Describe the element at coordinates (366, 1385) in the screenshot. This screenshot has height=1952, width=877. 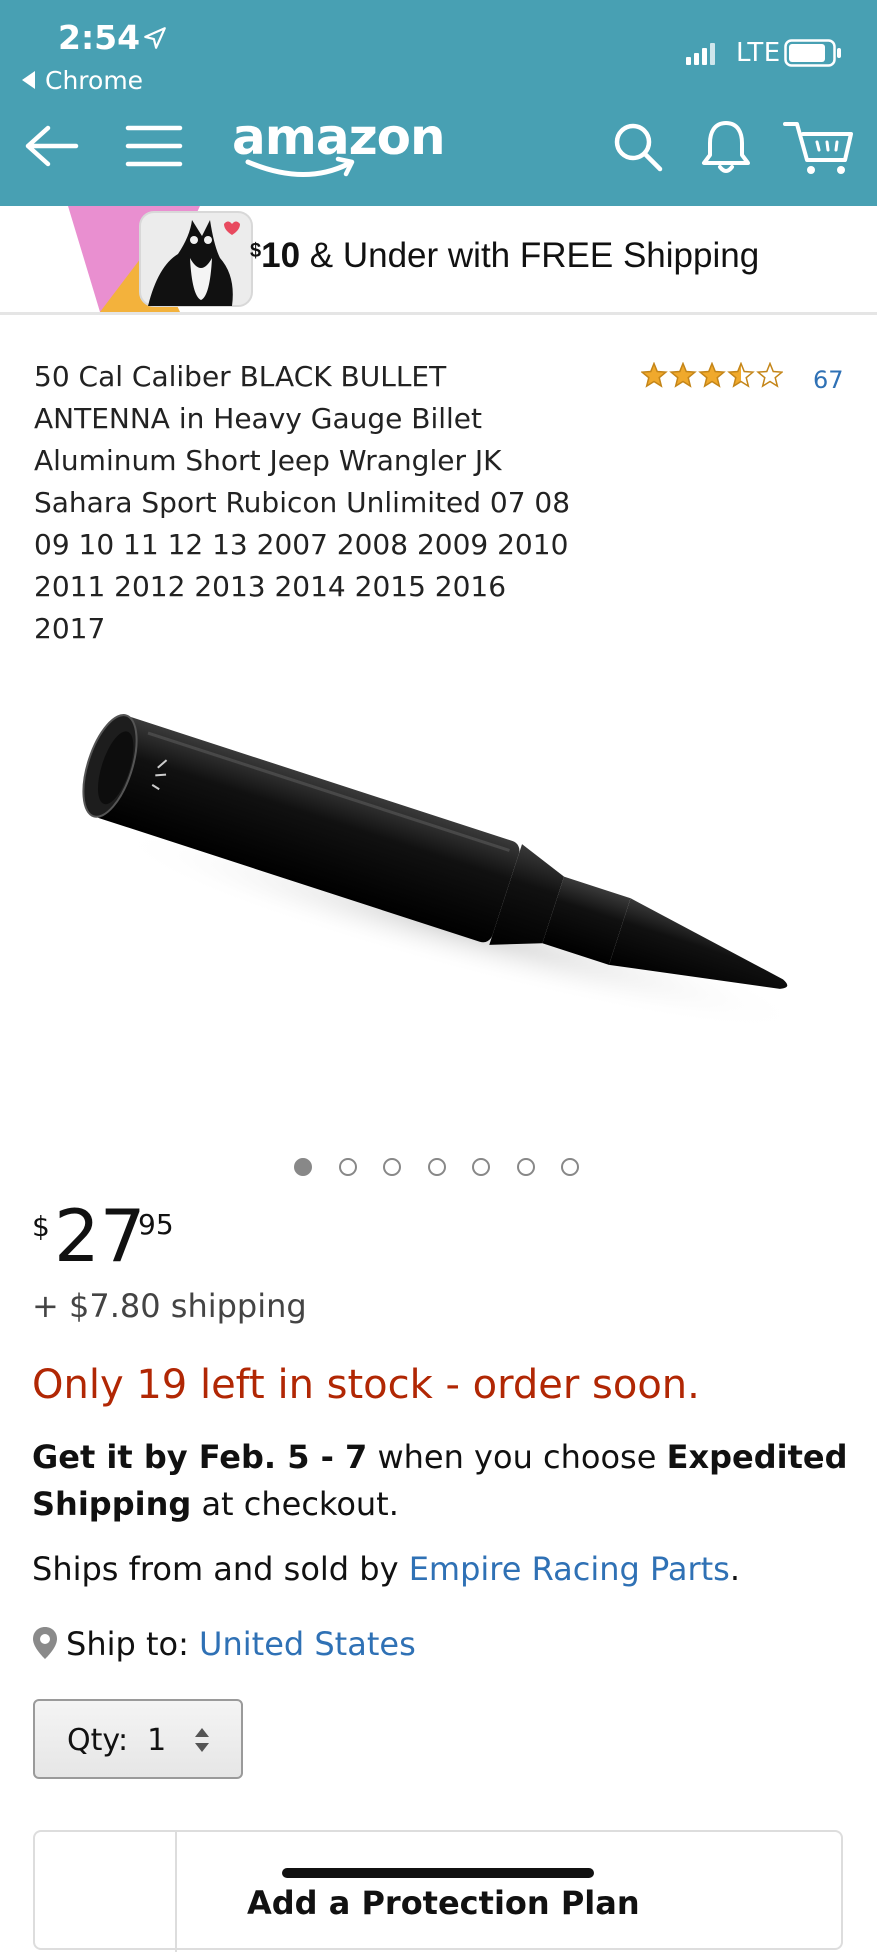
I see `stock-status: Only 19 left in stock - order soon.` at that location.